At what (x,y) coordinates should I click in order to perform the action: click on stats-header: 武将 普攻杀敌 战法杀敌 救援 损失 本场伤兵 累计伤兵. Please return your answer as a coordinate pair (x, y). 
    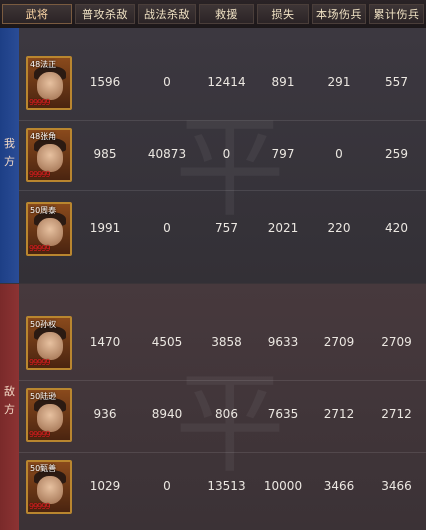
    Looking at the image, I should click on (213, 14).